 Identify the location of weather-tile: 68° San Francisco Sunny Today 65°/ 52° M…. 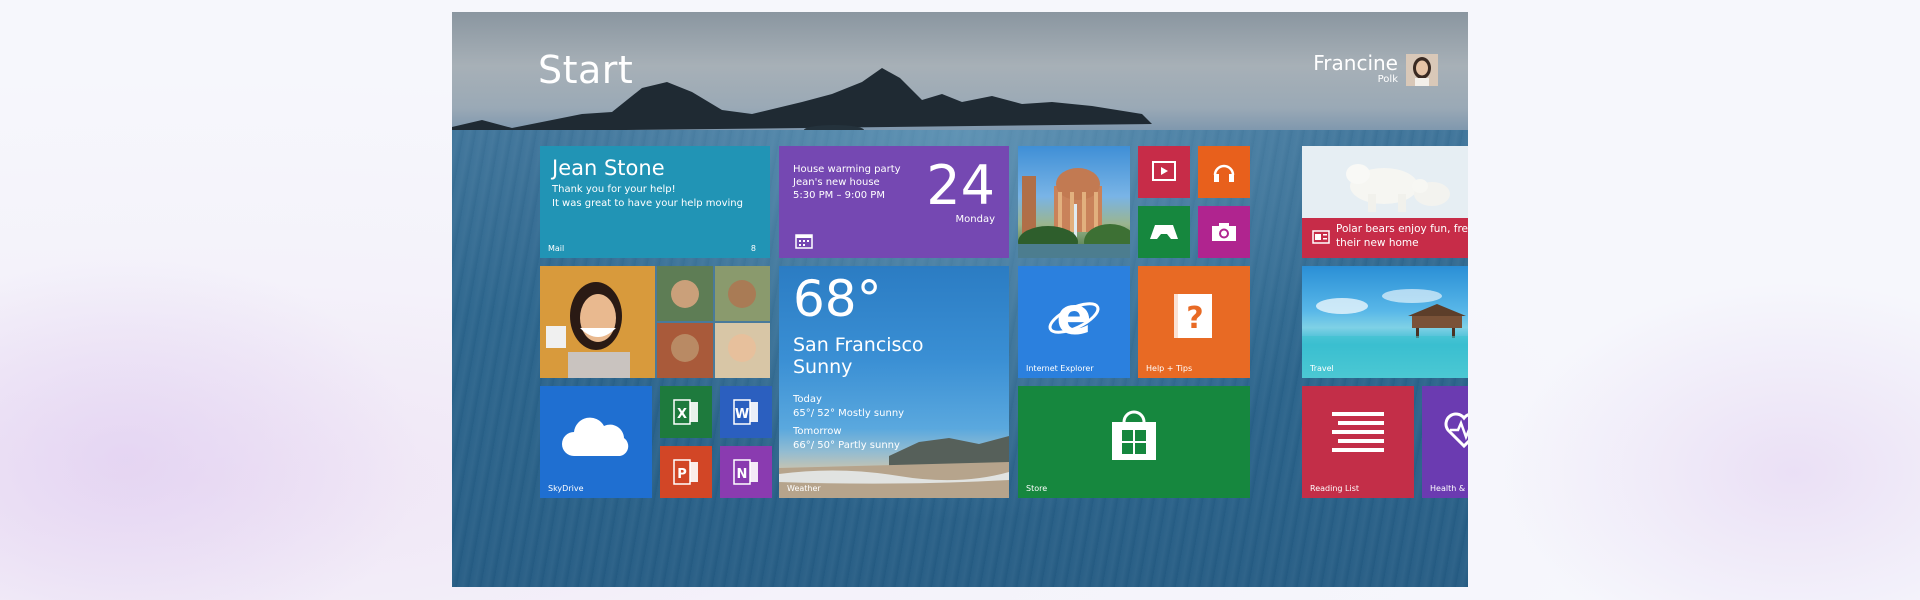
(894, 382).